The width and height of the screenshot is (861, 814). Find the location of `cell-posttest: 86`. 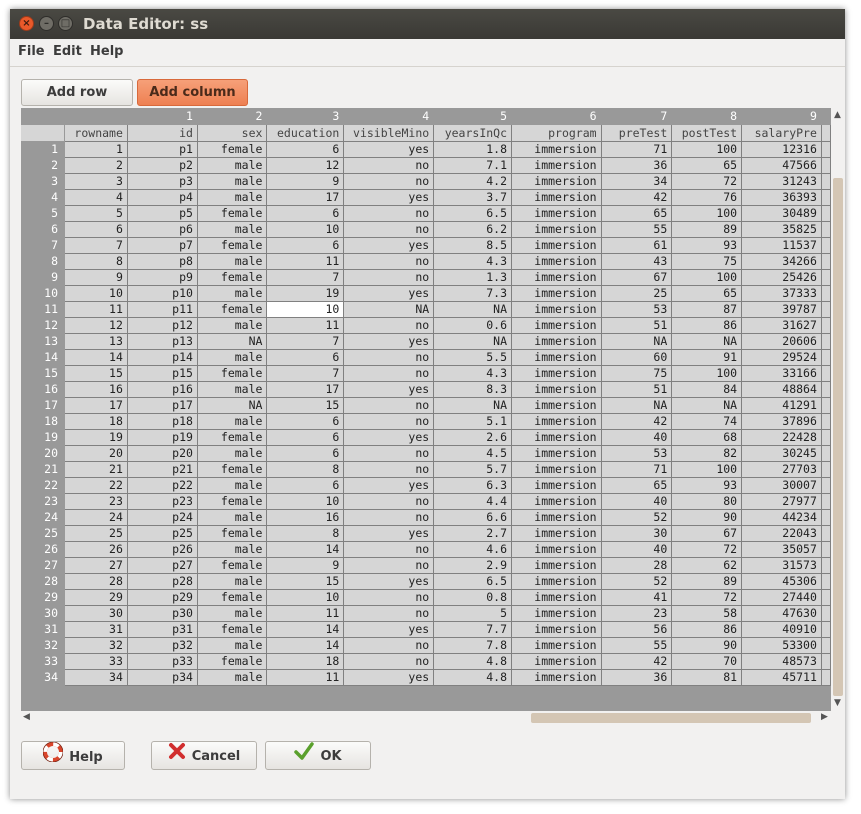

cell-posttest: 86 is located at coordinates (707, 629).